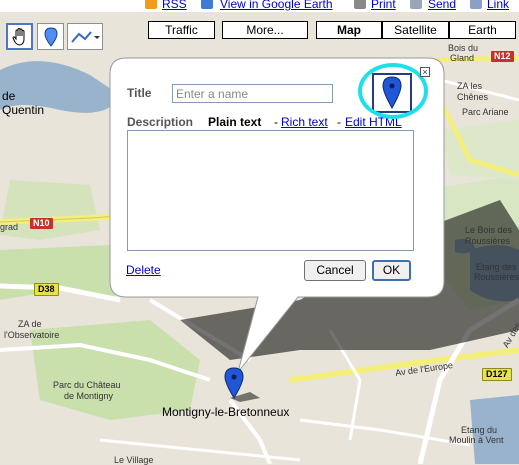 The height and width of the screenshot is (465, 519). I want to click on map-label: ZA les, so click(470, 86).